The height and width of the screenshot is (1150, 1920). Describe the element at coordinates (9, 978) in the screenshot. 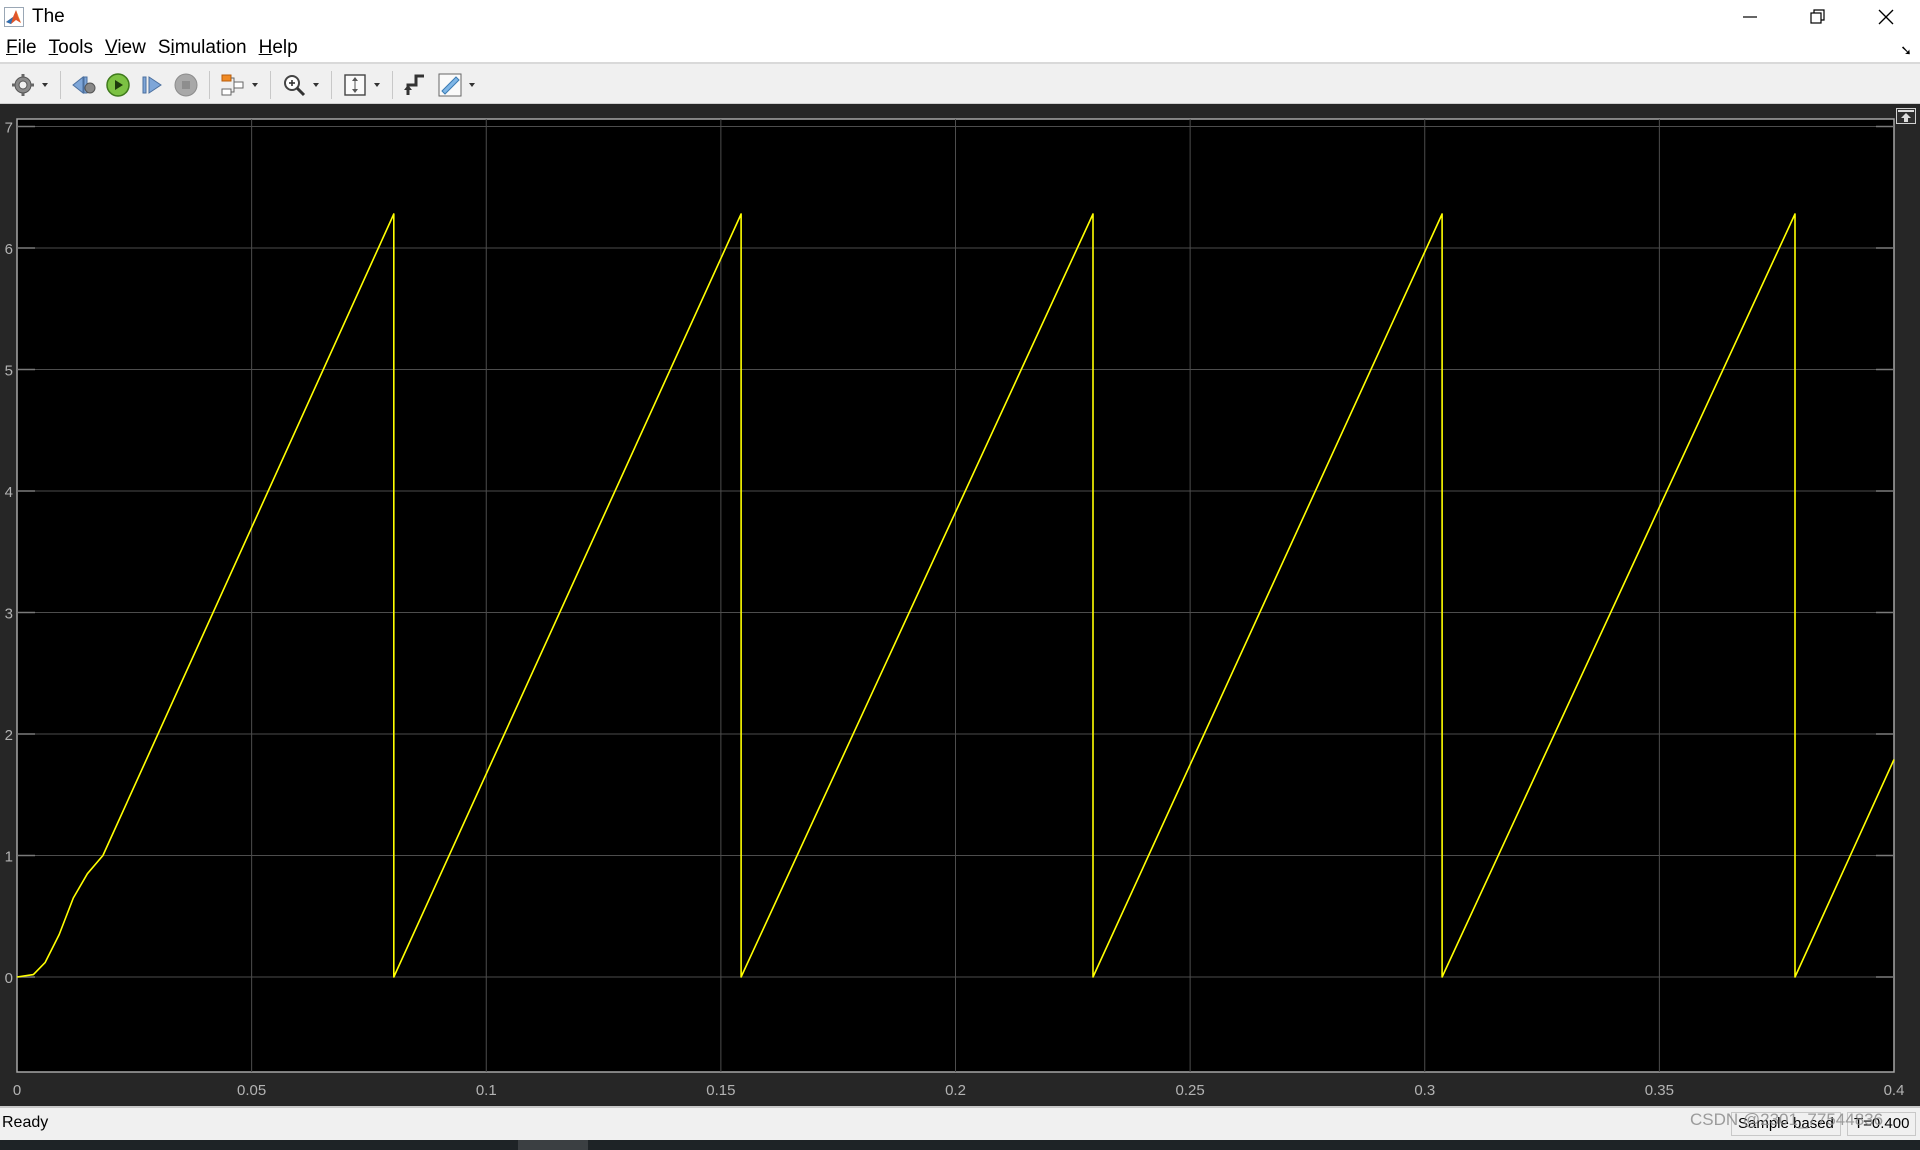

I see `y-tick-label: 0` at that location.